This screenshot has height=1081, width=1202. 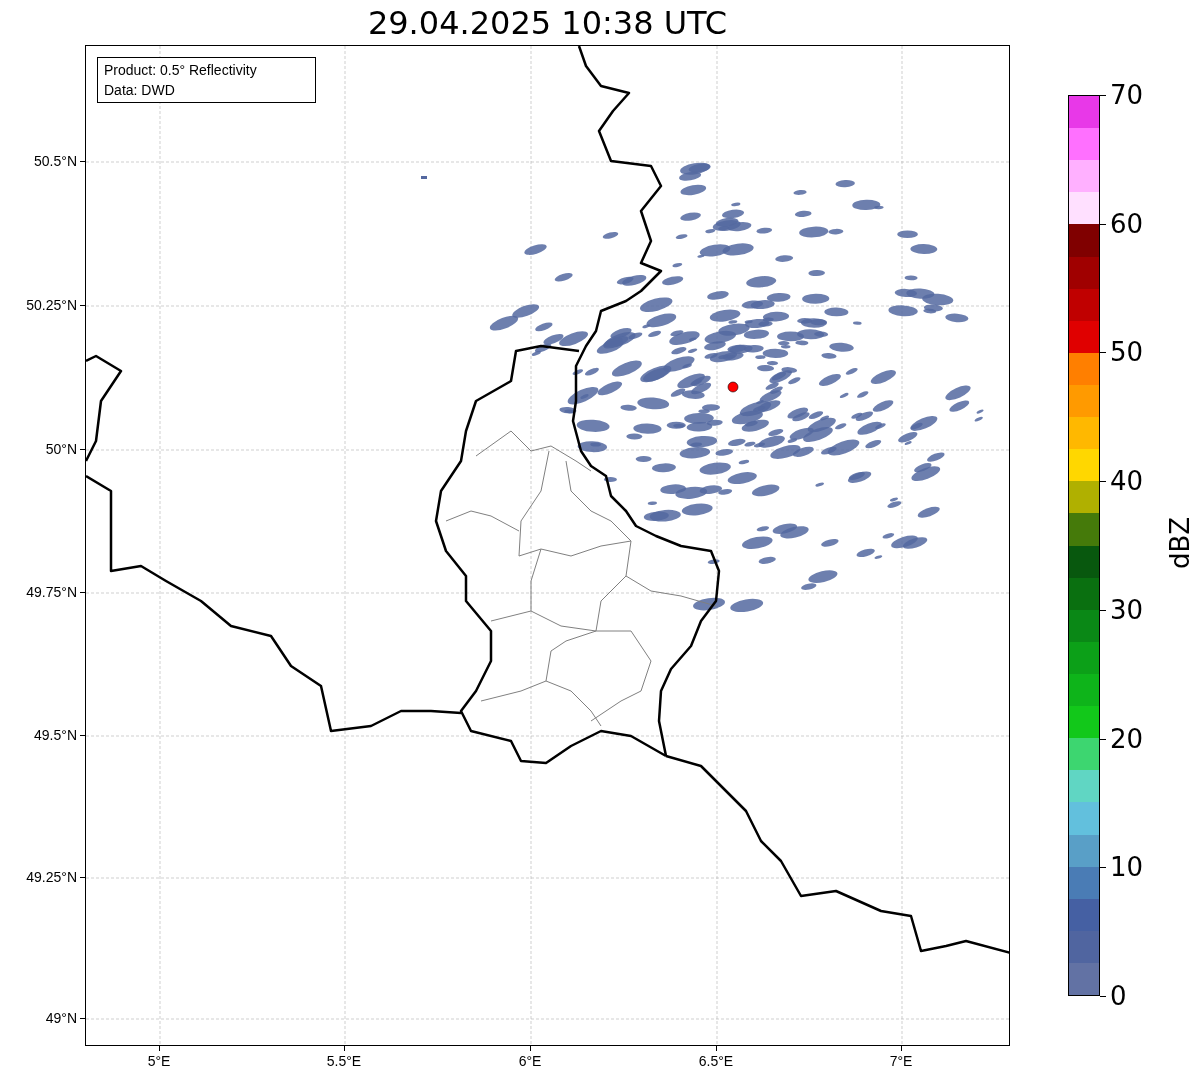 What do you see at coordinates (51, 592) in the screenshot?
I see `latitude-label: 49.75°N` at bounding box center [51, 592].